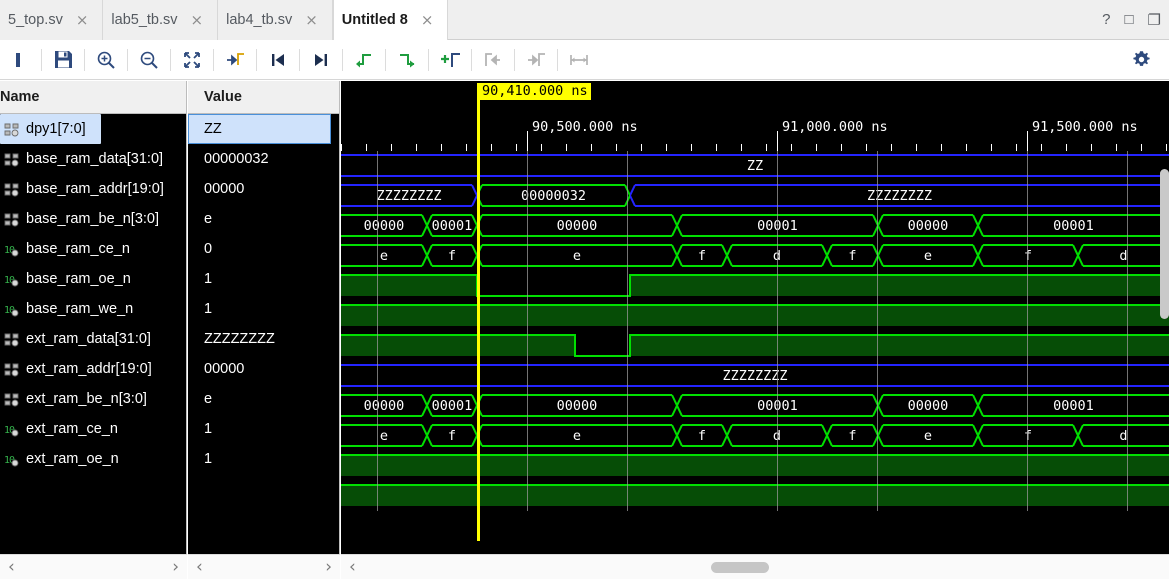 The height and width of the screenshot is (579, 1169). I want to click on zoom-out-icon, so click(149, 60).